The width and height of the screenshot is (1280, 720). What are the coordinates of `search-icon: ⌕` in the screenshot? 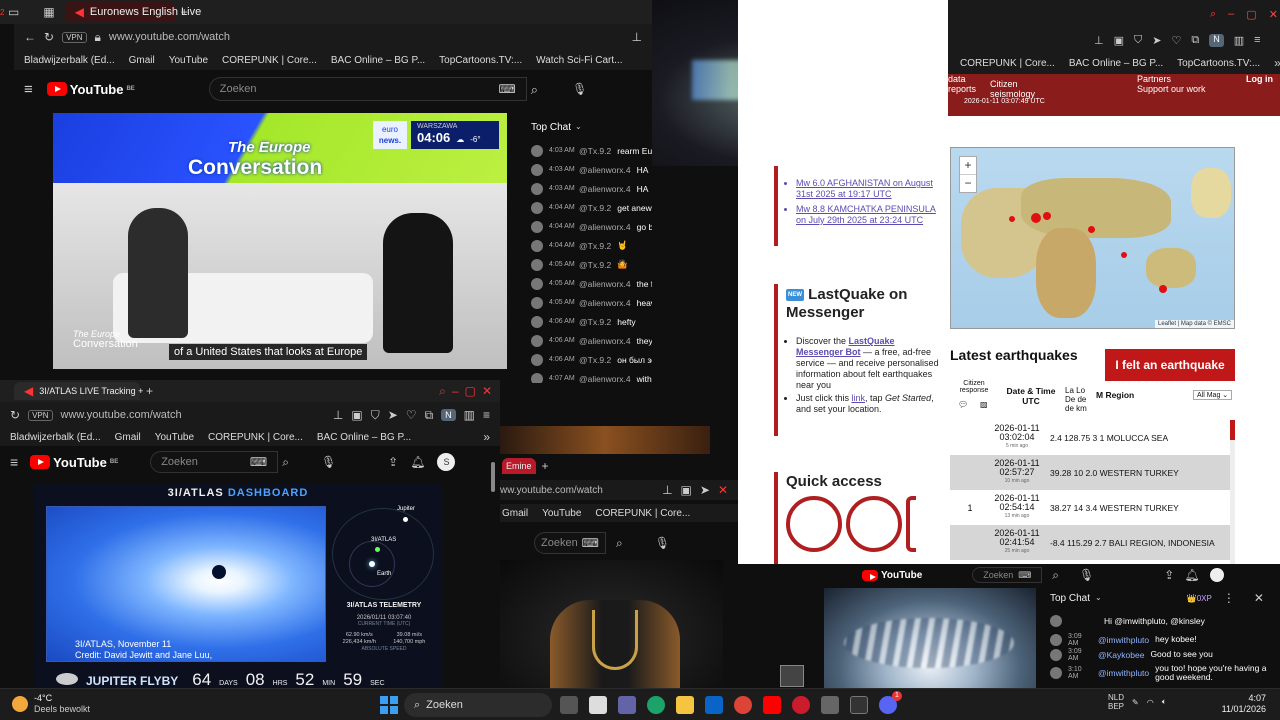 It's located at (619, 543).